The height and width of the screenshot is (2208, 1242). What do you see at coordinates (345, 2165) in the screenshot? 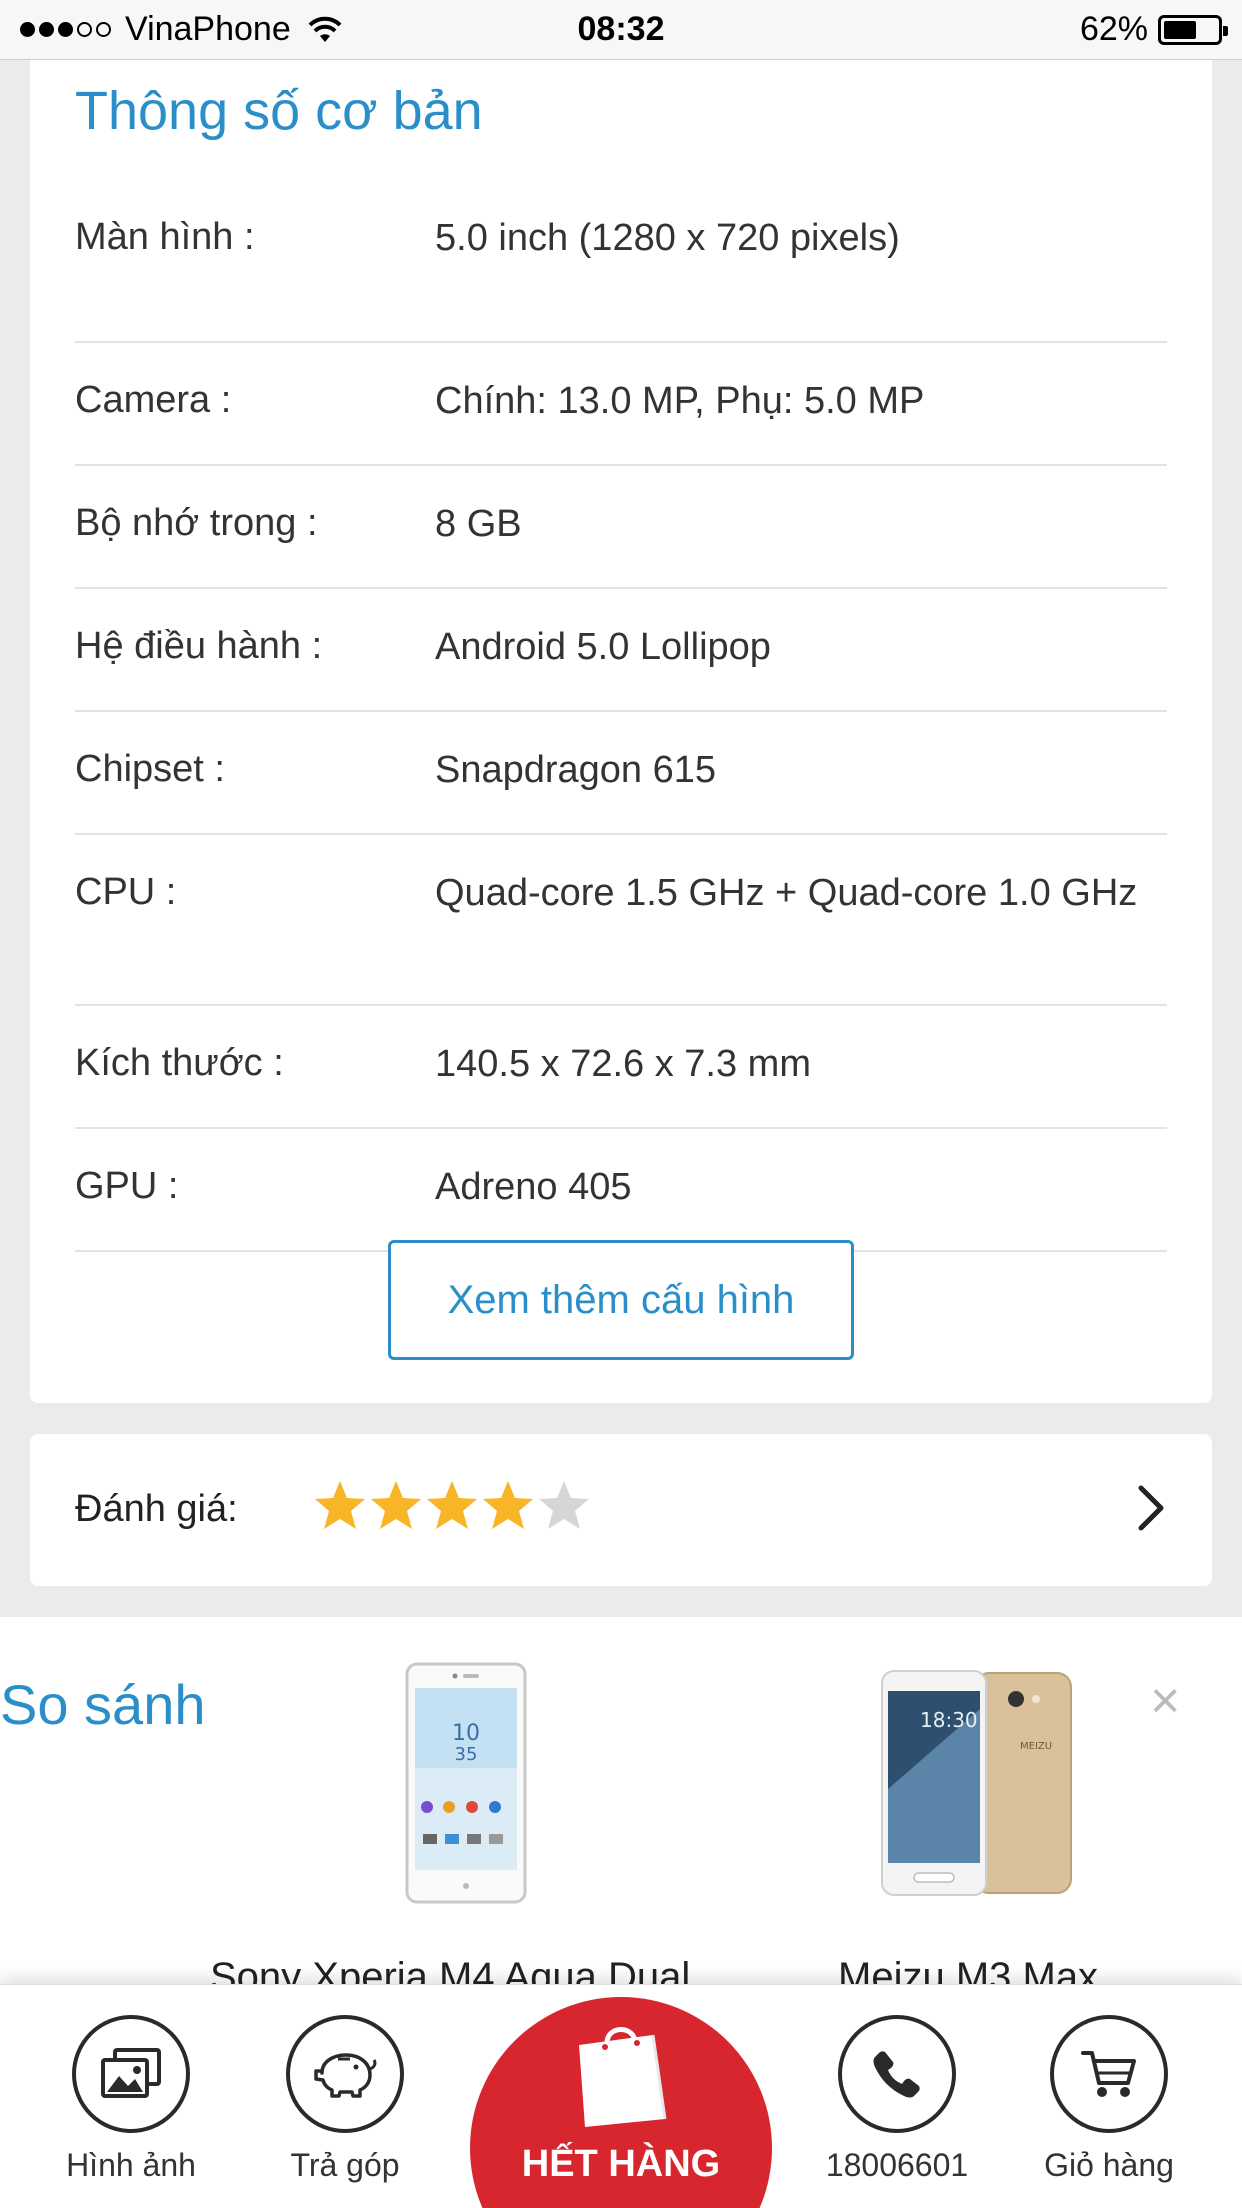
I see `installment-label: Trả góp` at bounding box center [345, 2165].